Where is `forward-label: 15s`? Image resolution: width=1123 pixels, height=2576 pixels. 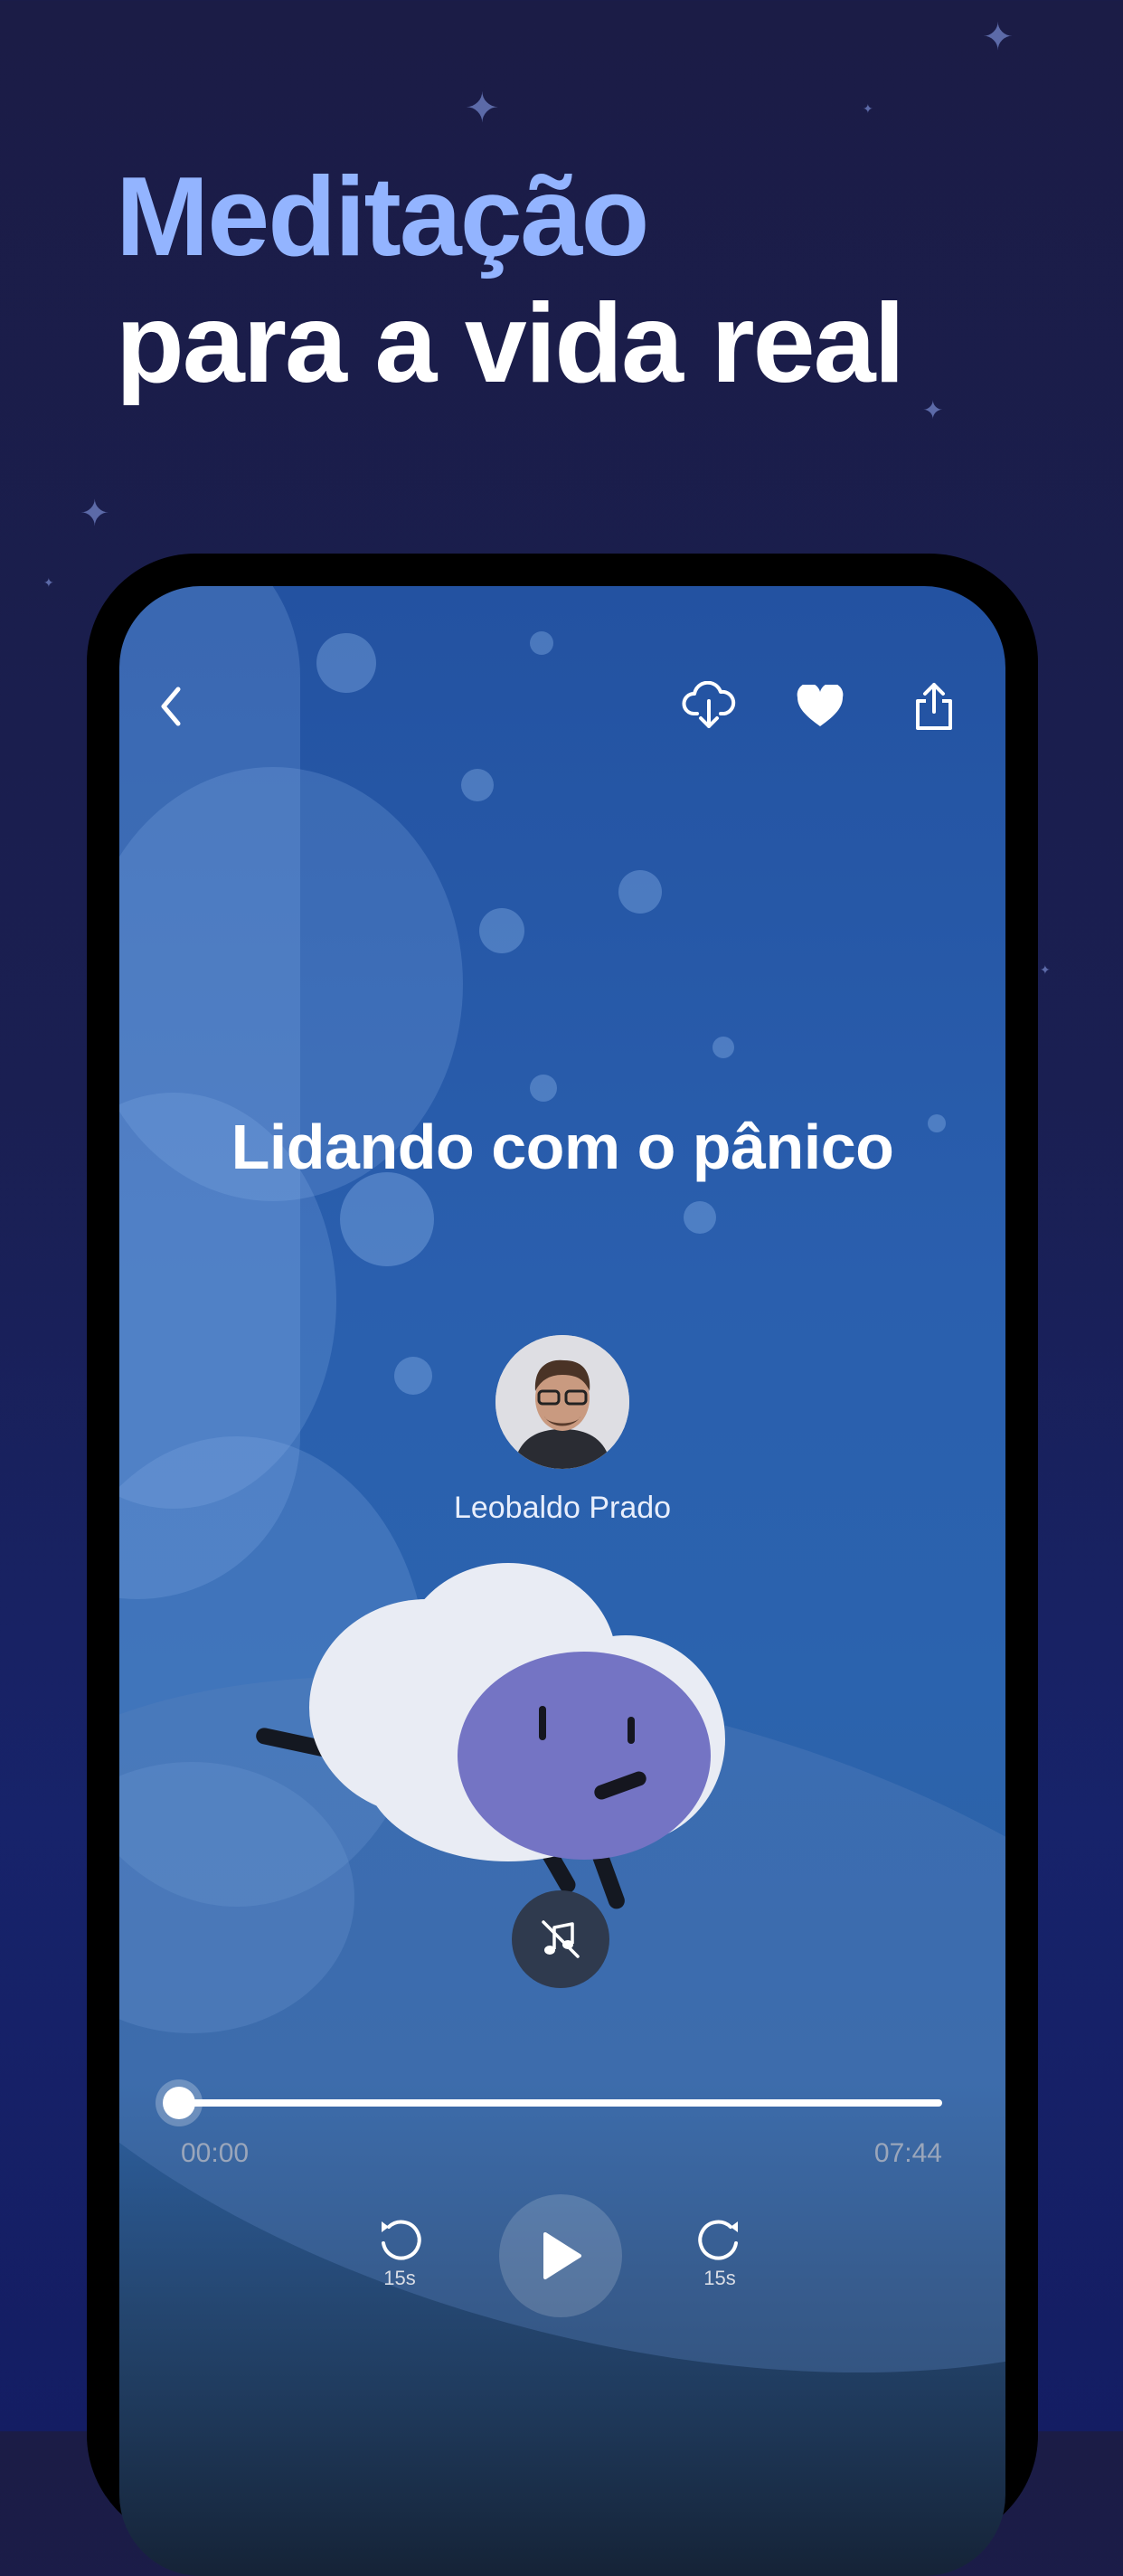
forward-label: 15s is located at coordinates (719, 2278).